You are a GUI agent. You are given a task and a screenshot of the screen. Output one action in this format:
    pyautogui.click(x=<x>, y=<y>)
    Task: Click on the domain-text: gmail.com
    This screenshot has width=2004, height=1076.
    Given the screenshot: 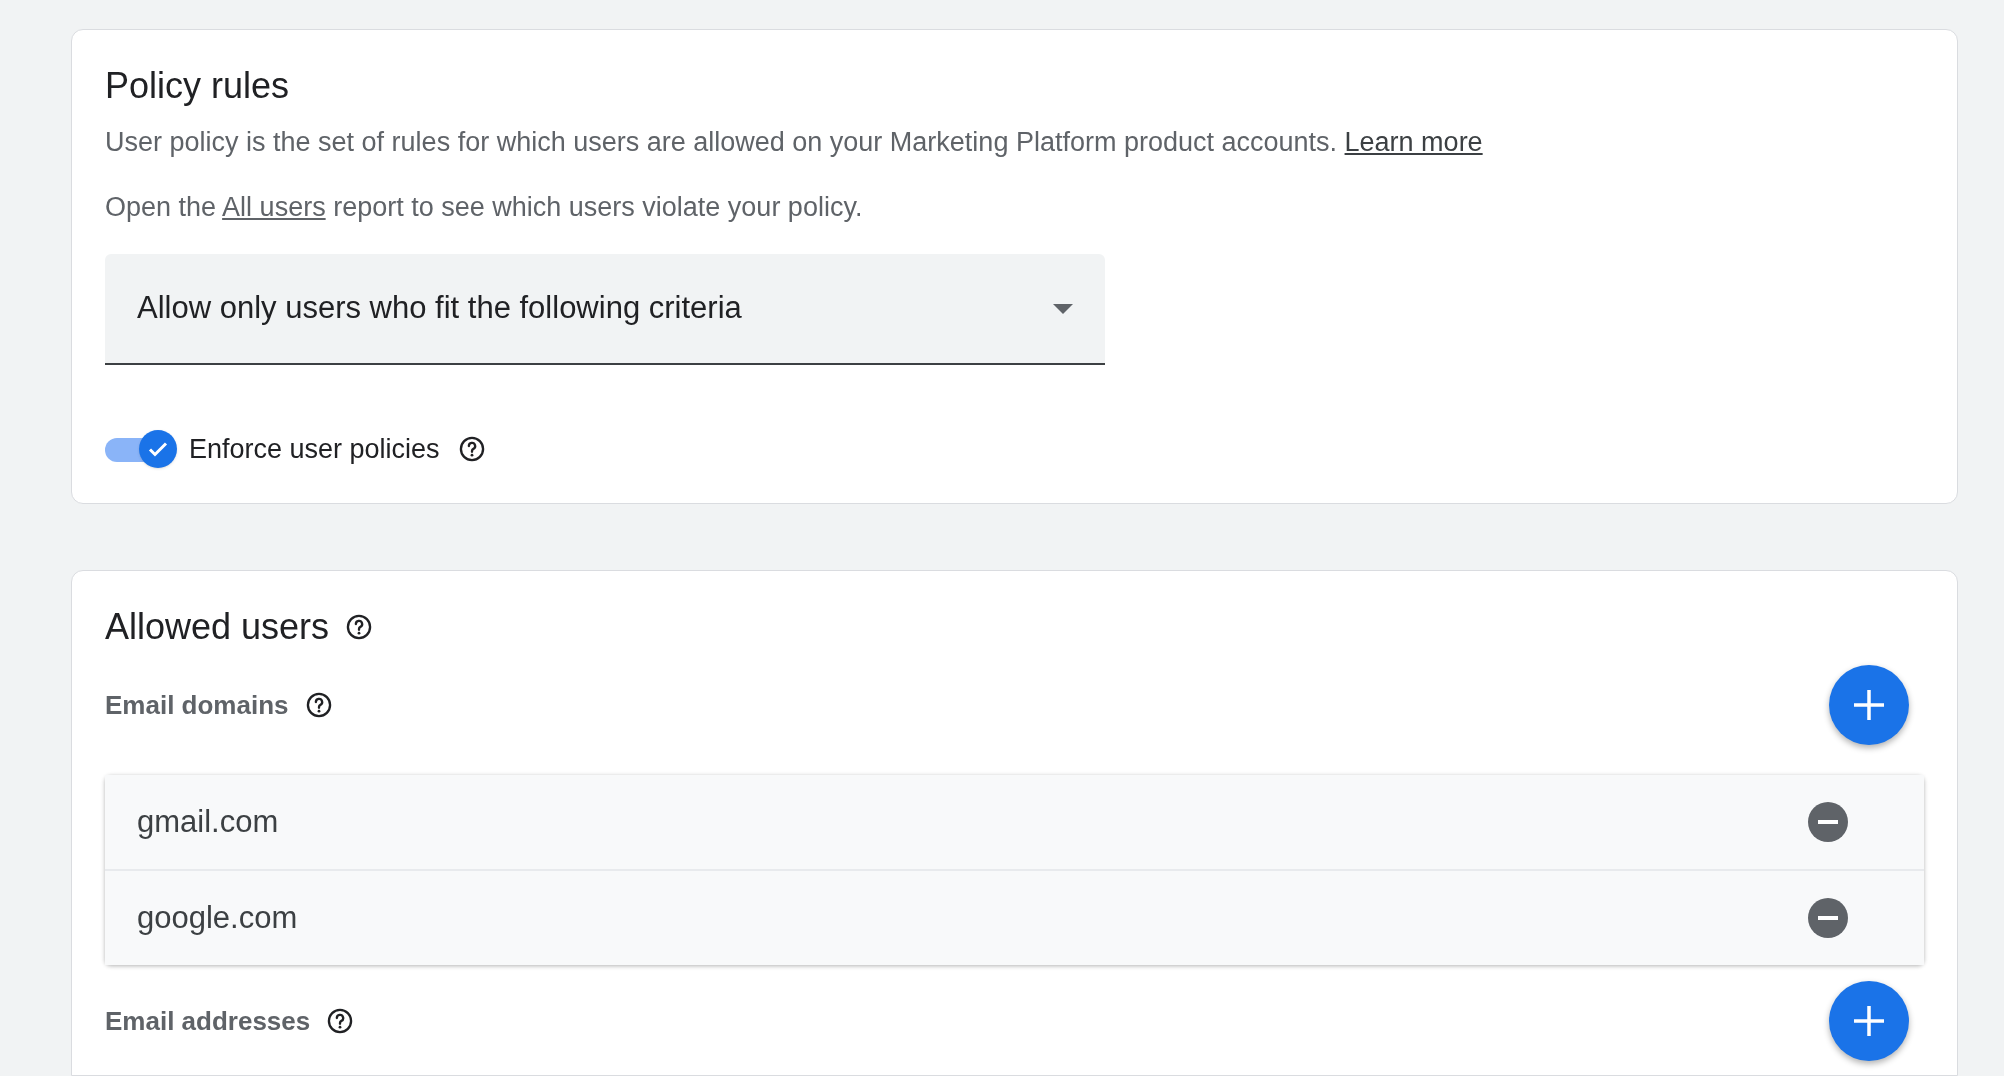 What is the action you would take?
    pyautogui.click(x=208, y=821)
    